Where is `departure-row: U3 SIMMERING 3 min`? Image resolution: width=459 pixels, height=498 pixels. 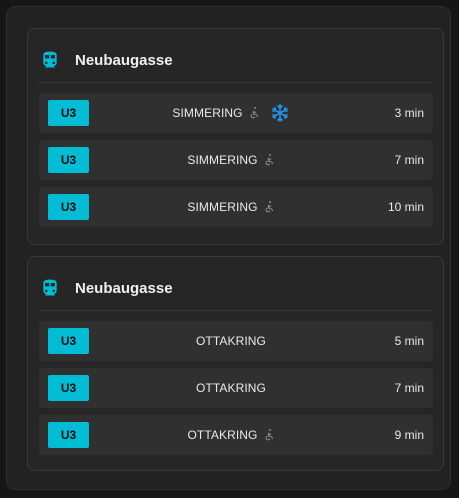 departure-row: U3 SIMMERING 3 min is located at coordinates (236, 113).